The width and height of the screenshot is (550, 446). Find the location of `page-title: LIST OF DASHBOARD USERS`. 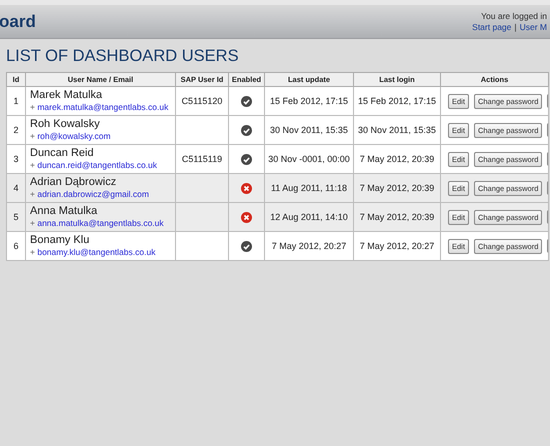

page-title: LIST OF DASHBOARD USERS is located at coordinates (123, 56).